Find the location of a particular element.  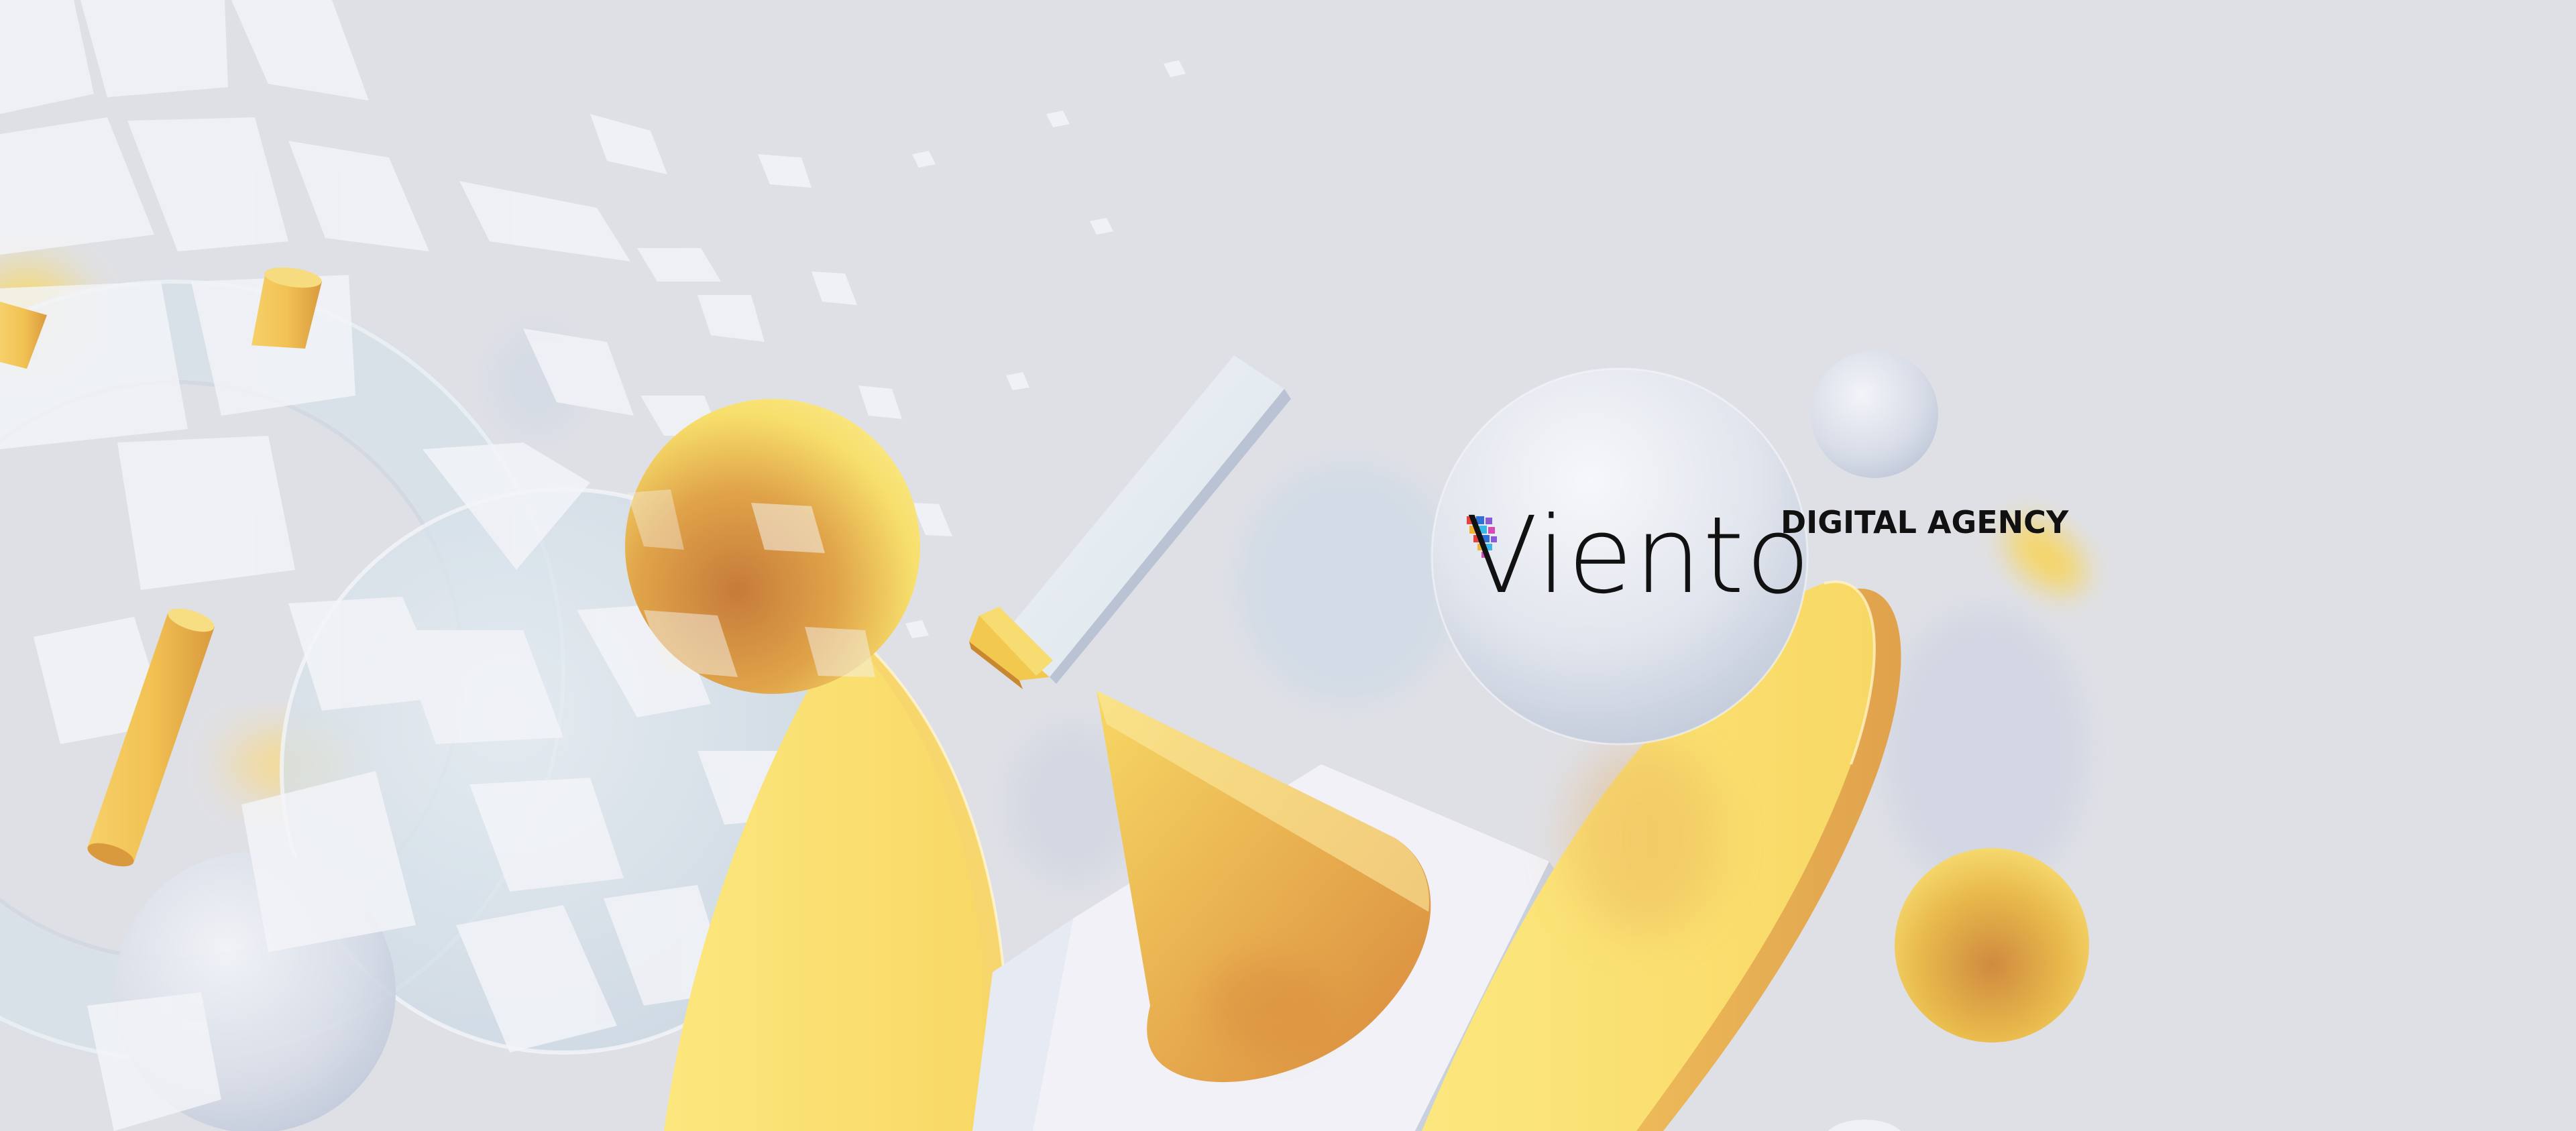

brand-tagline: DIGITAL AGENCY is located at coordinates (1925, 522).